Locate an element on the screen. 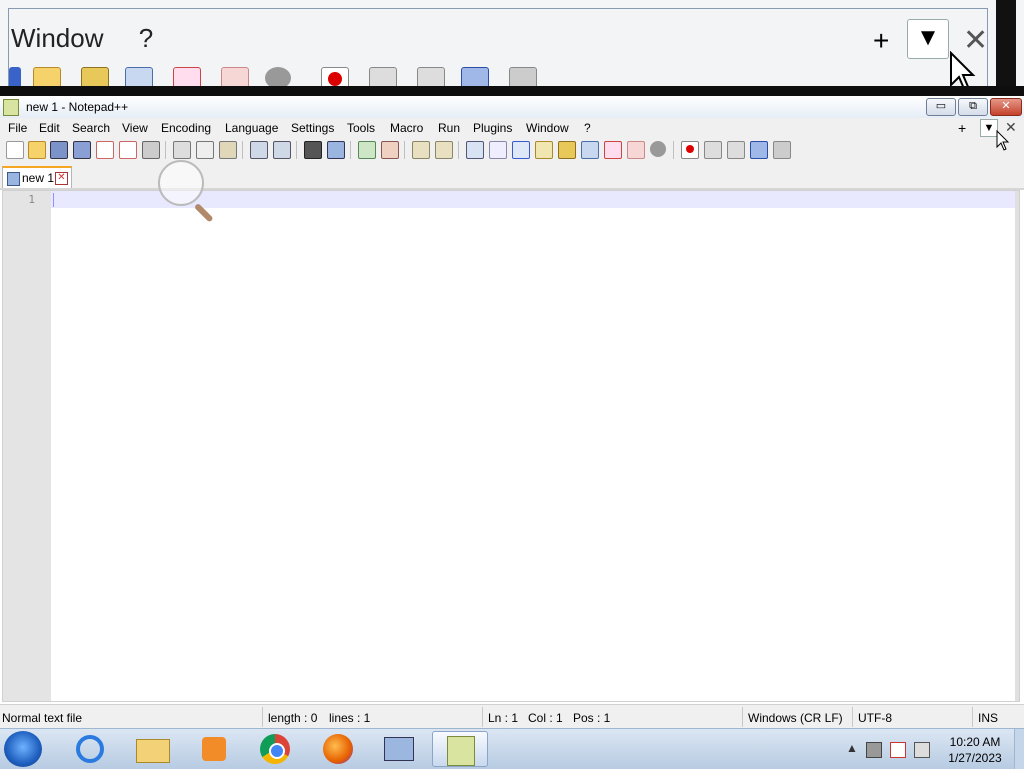 This screenshot has width=1024, height=769. stop-recording-icon is located at coordinates (713, 150).